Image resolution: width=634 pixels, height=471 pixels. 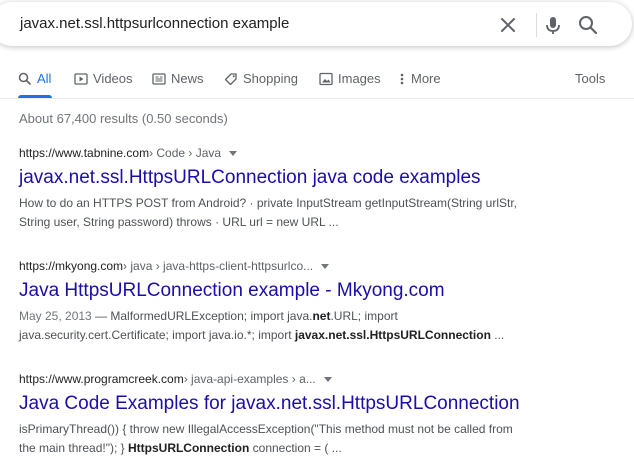 What do you see at coordinates (359, 78) in the screenshot?
I see `tab-label: Images` at bounding box center [359, 78].